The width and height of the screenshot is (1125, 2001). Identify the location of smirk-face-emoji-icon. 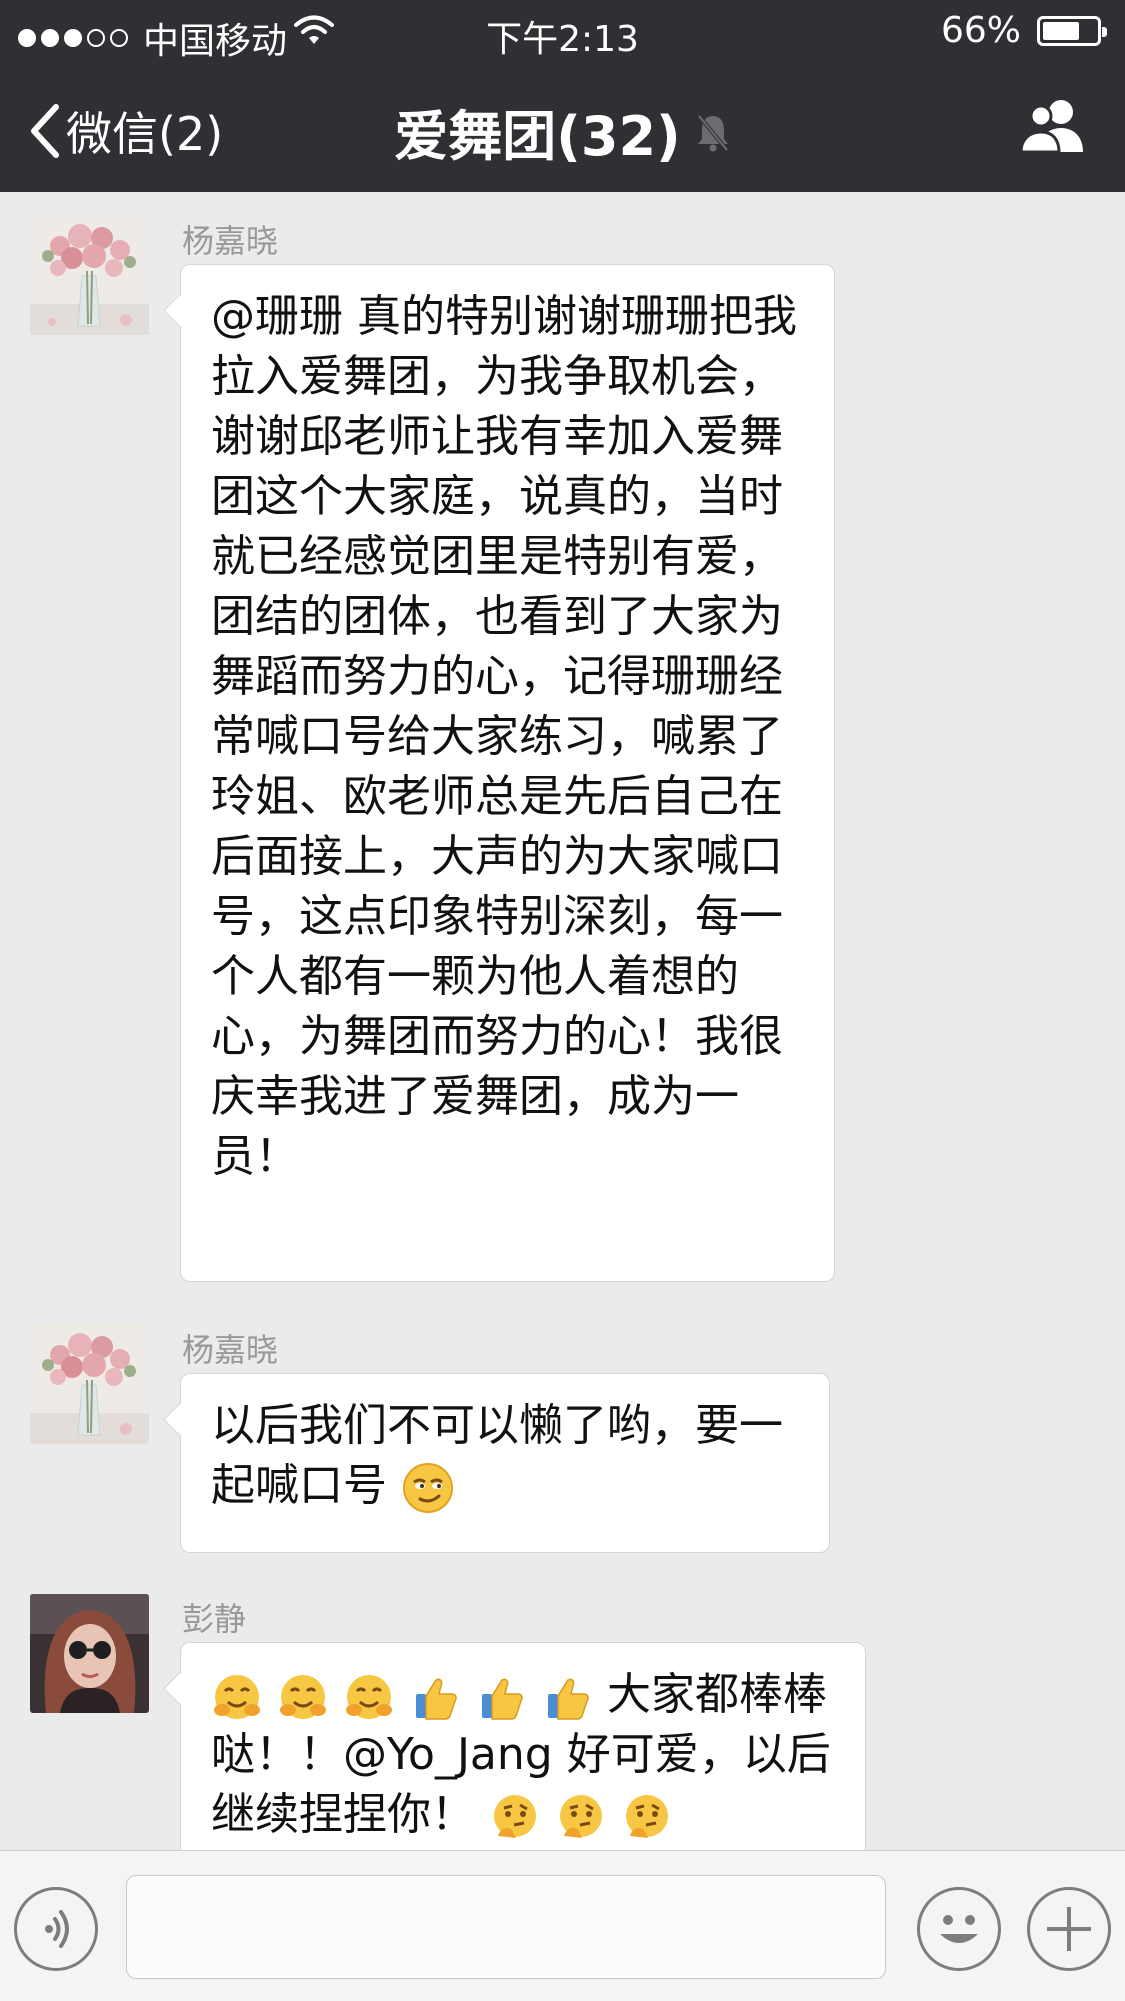
(428, 1488).